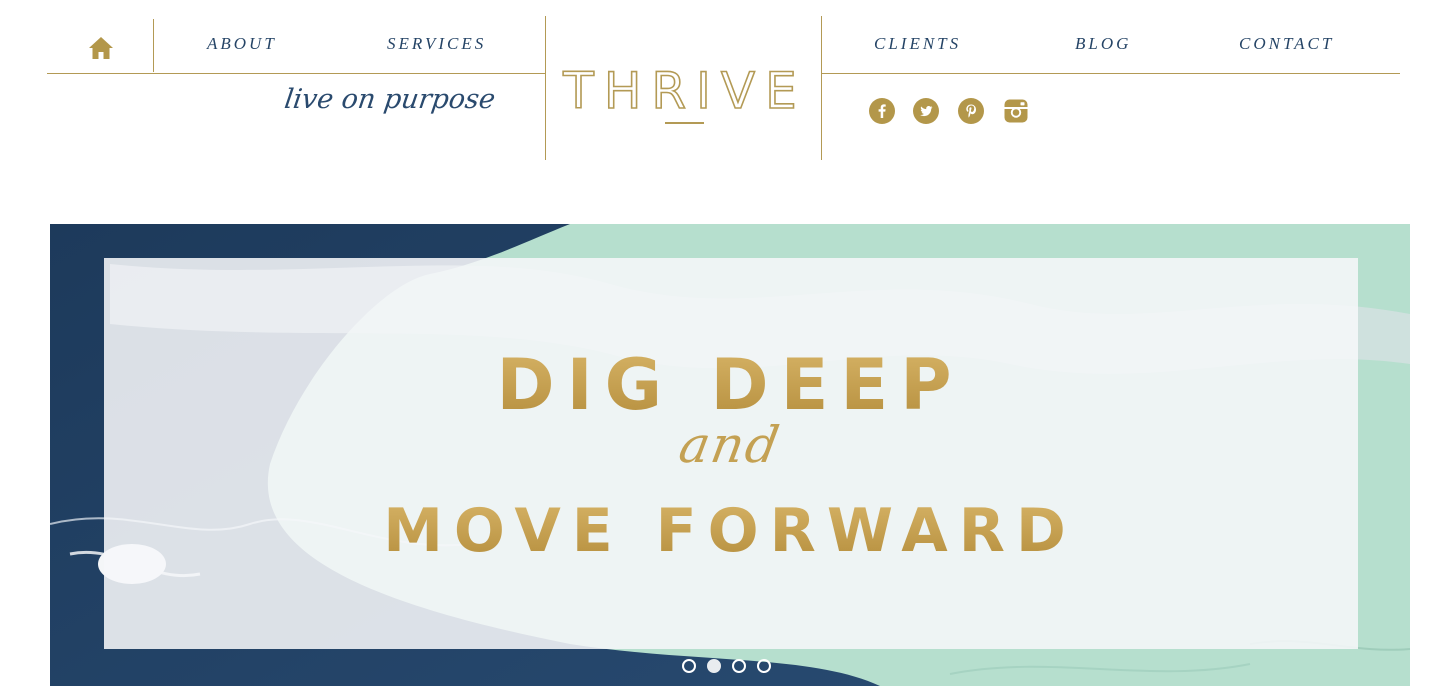  What do you see at coordinates (296, 73) in the screenshot?
I see `header-rule-left` at bounding box center [296, 73].